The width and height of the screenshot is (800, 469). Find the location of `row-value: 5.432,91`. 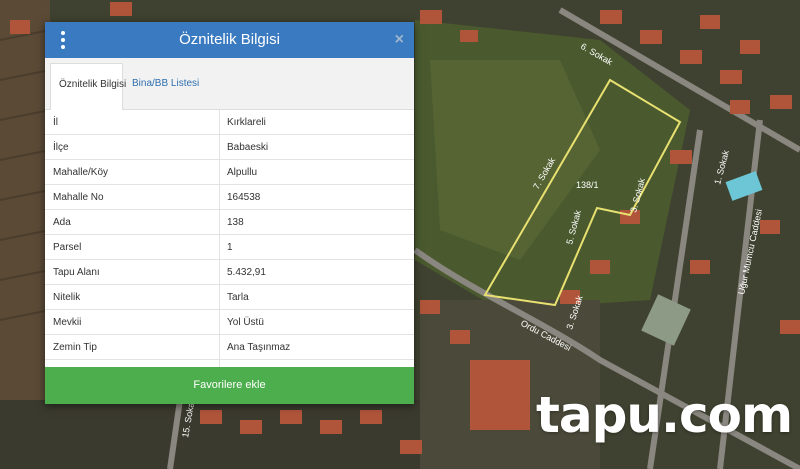

row-value: 5.432,91 is located at coordinates (246, 272).